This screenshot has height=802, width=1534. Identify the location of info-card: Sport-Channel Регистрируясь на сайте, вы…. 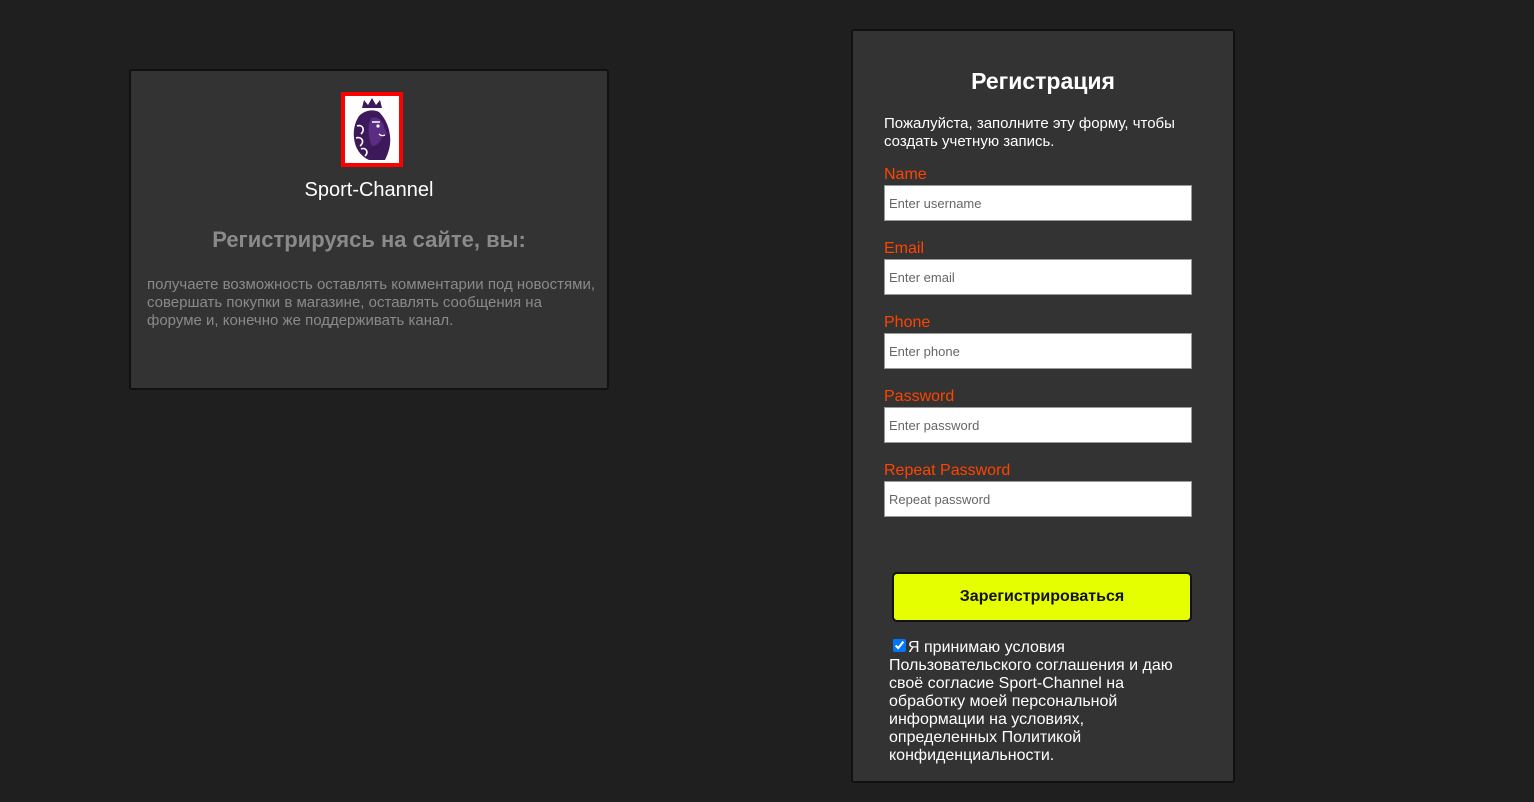
(369, 229).